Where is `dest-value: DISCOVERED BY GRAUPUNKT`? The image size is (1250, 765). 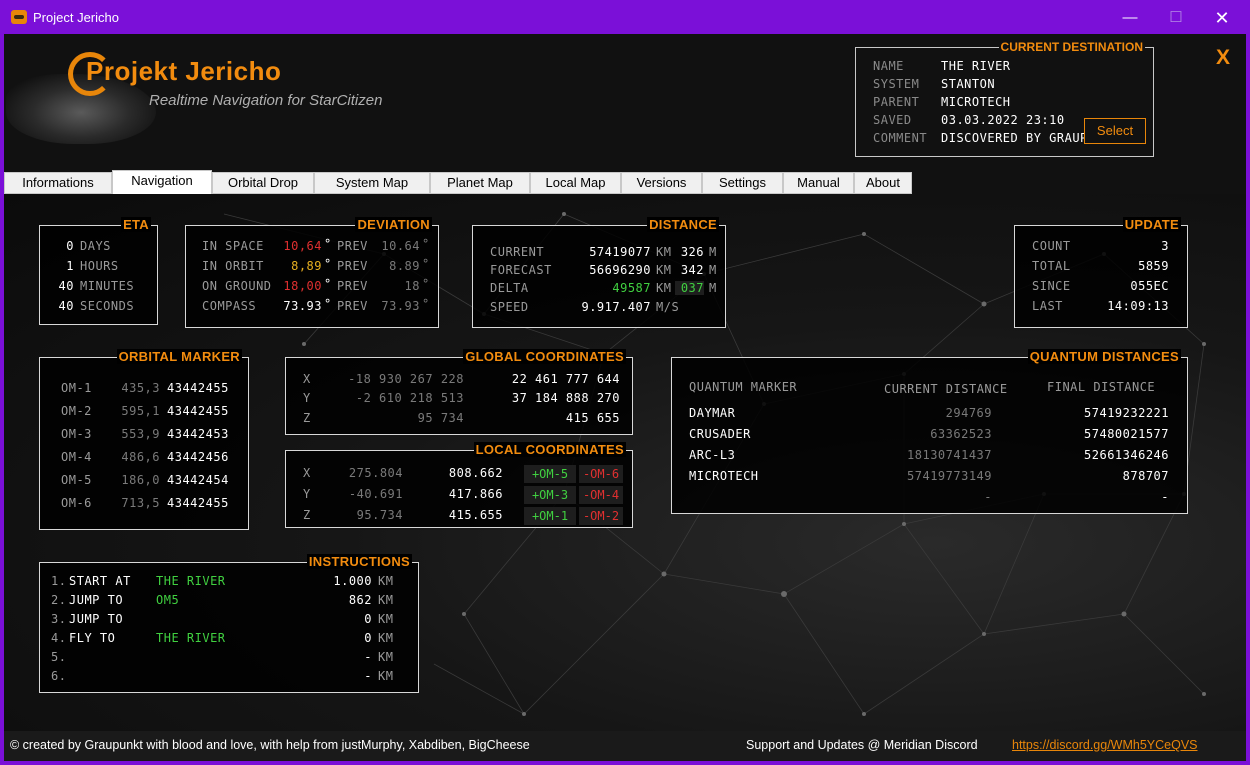
dest-value: DISCOVERED BY GRAUPUNKT is located at coordinates (1022, 138).